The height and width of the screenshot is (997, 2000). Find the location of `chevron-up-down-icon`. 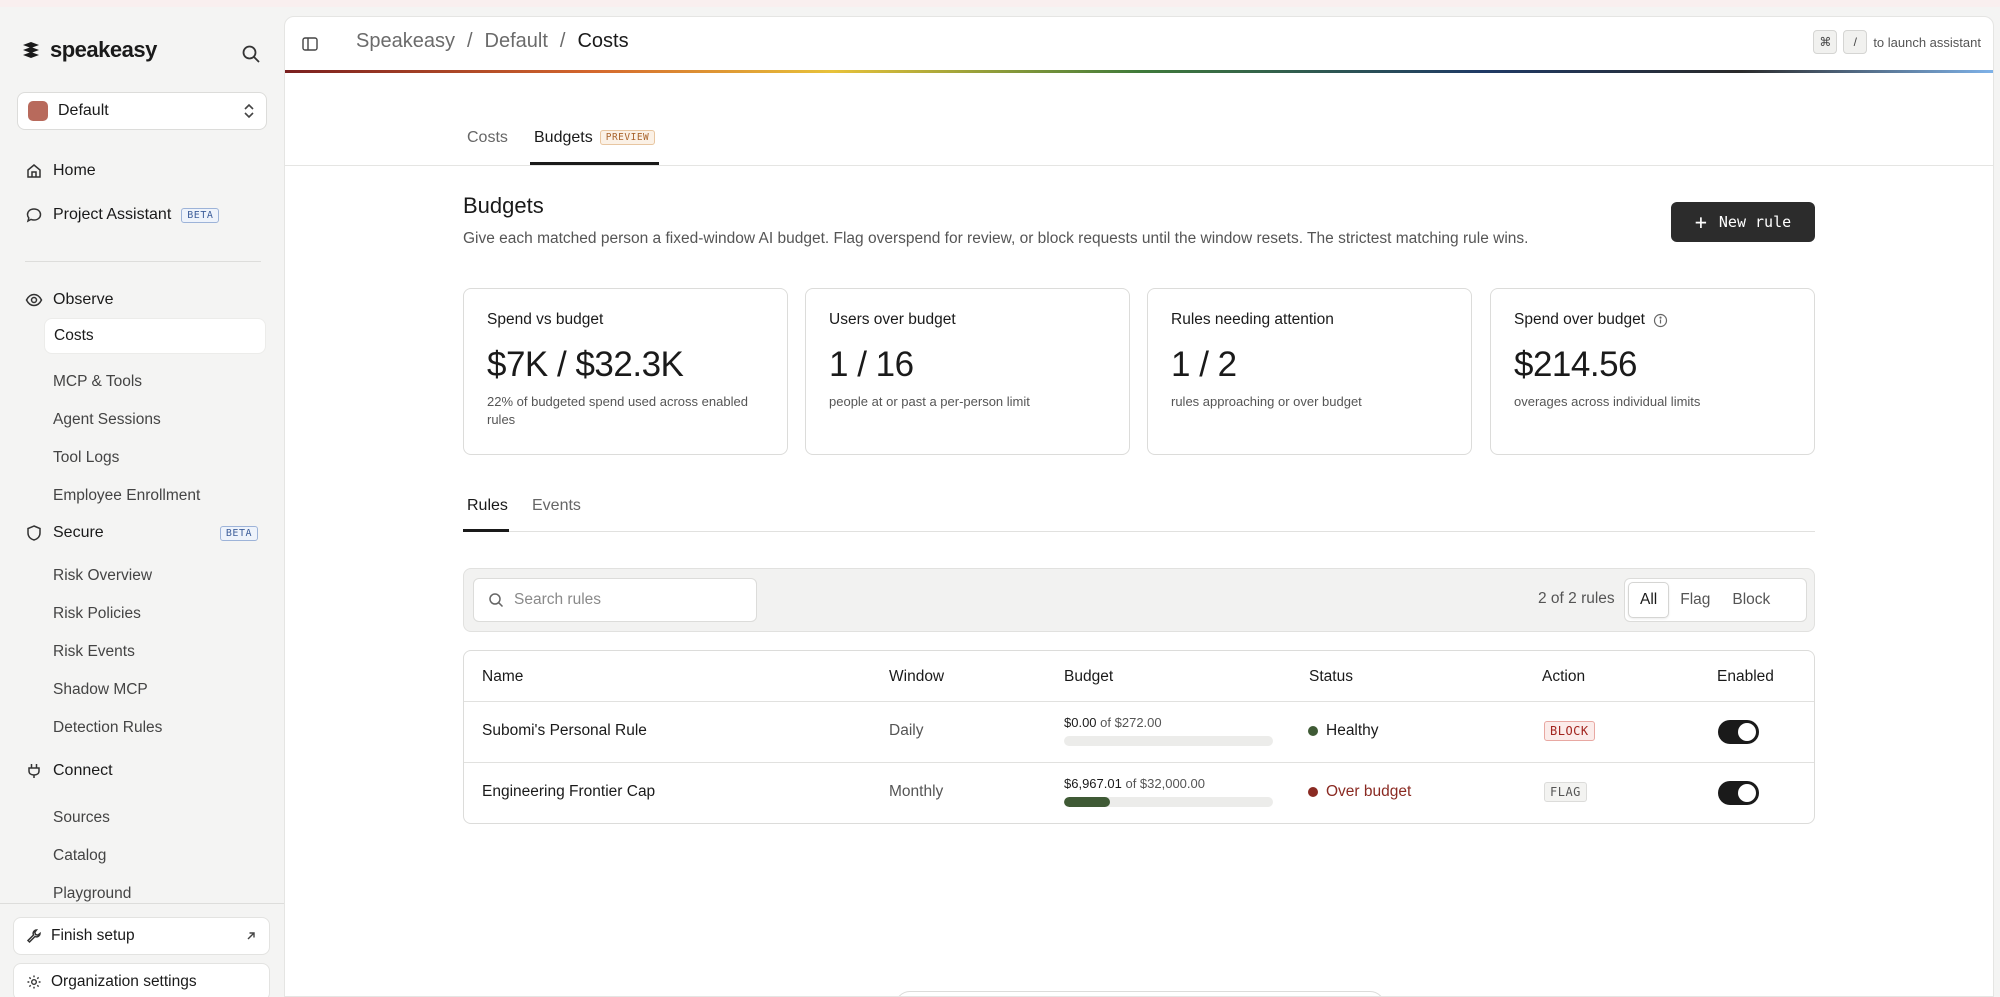

chevron-up-down-icon is located at coordinates (249, 111).